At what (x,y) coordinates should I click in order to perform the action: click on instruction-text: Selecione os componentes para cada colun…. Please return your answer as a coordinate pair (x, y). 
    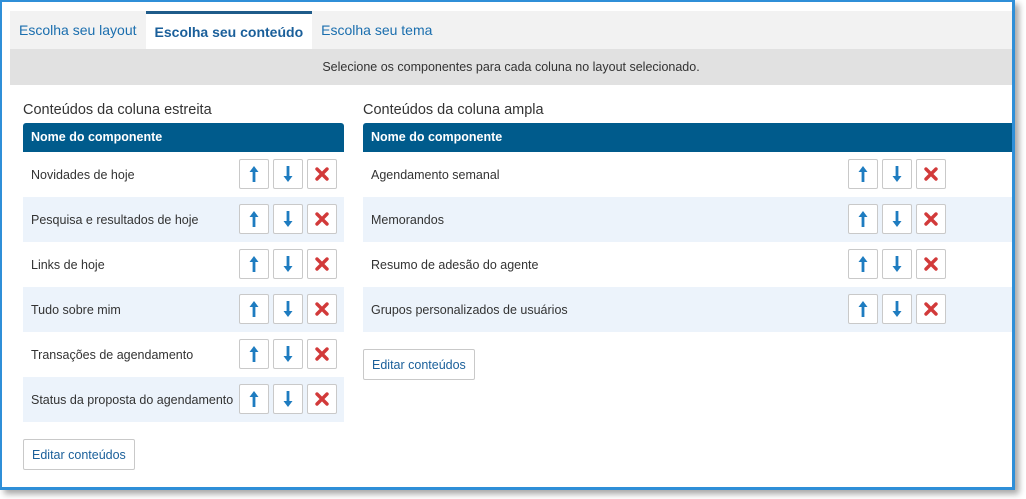
    Looking at the image, I should click on (511, 67).